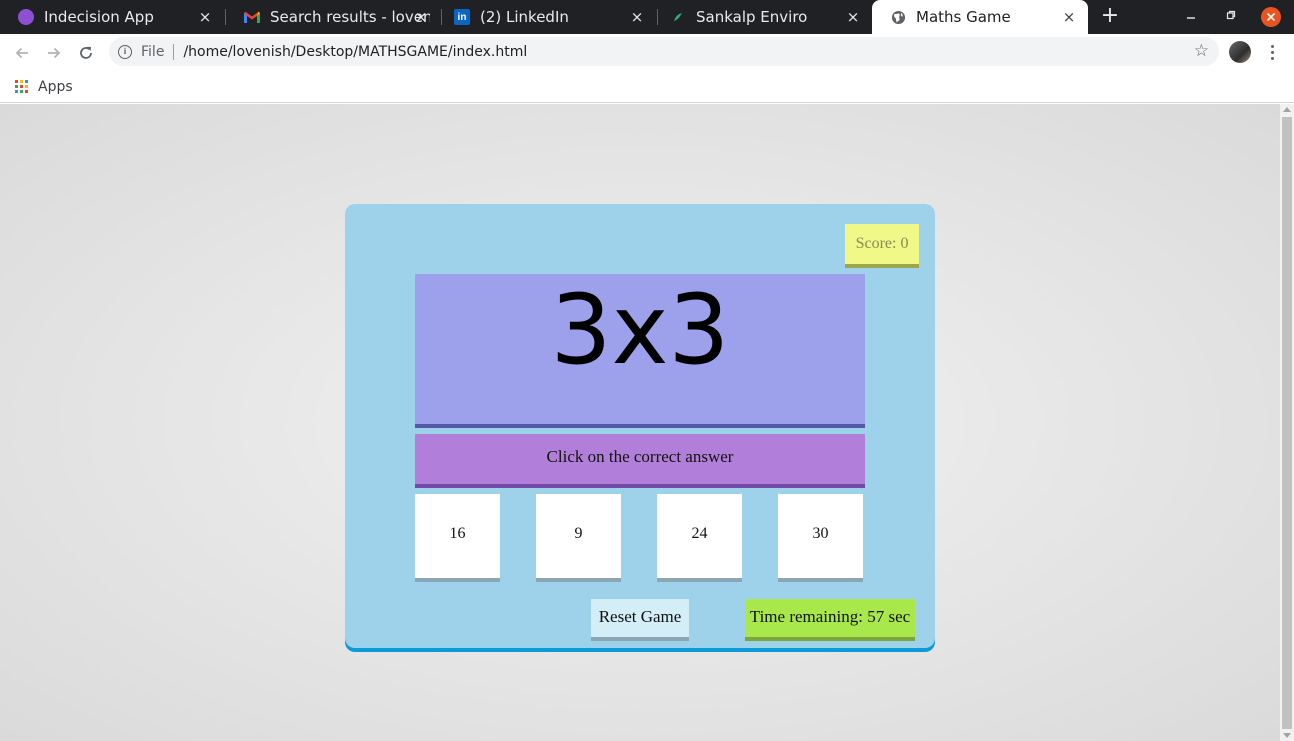 The width and height of the screenshot is (1294, 741). Describe the element at coordinates (647, 87) in the screenshot. I see `bookmarks-bar: Apps` at that location.